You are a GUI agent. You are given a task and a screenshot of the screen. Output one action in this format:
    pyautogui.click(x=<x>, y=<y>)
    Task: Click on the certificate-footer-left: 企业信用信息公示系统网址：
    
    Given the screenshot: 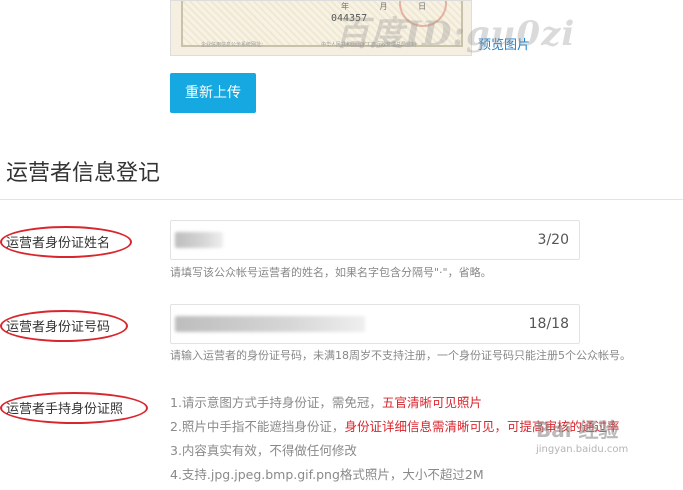 What is the action you would take?
    pyautogui.click(x=234, y=45)
    